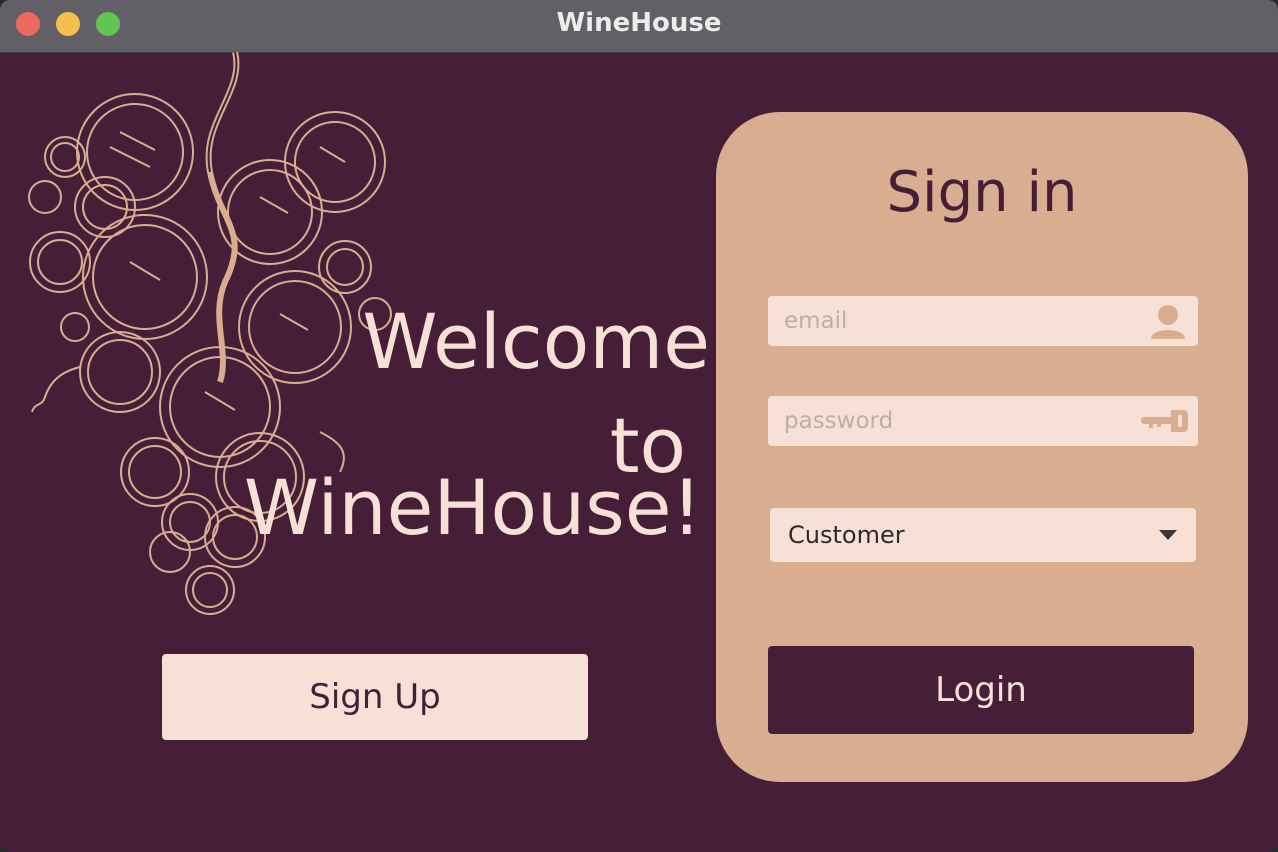 Image resolution: width=1278 pixels, height=852 pixels. Describe the element at coordinates (982, 192) in the screenshot. I see `sign-in-title: Sign in` at that location.